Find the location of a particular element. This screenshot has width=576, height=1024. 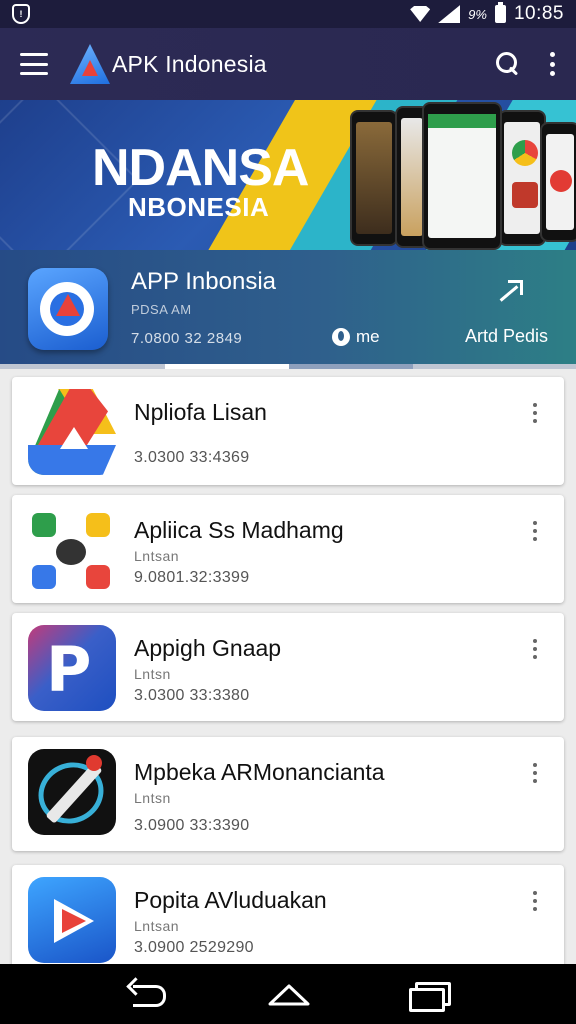

app-name: Popita AVluduakan is located at coordinates (230, 900).